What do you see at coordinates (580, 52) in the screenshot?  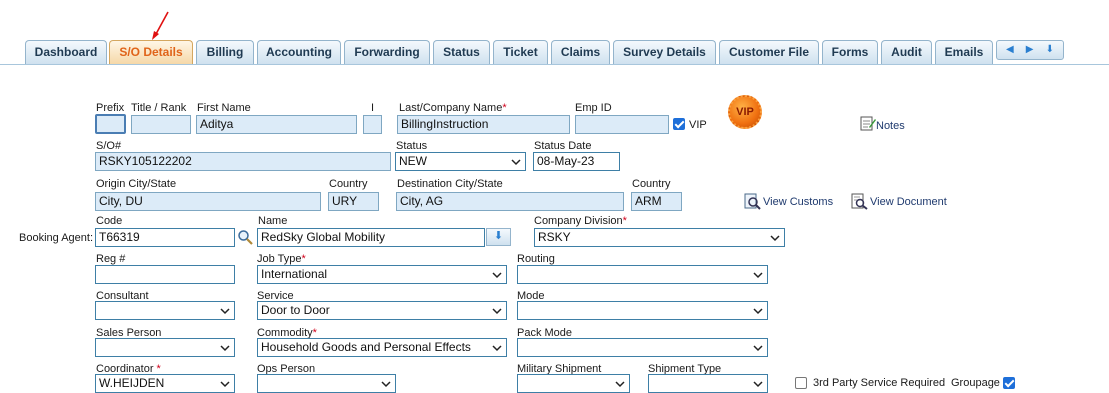 I see `tab-claims: Claims` at bounding box center [580, 52].